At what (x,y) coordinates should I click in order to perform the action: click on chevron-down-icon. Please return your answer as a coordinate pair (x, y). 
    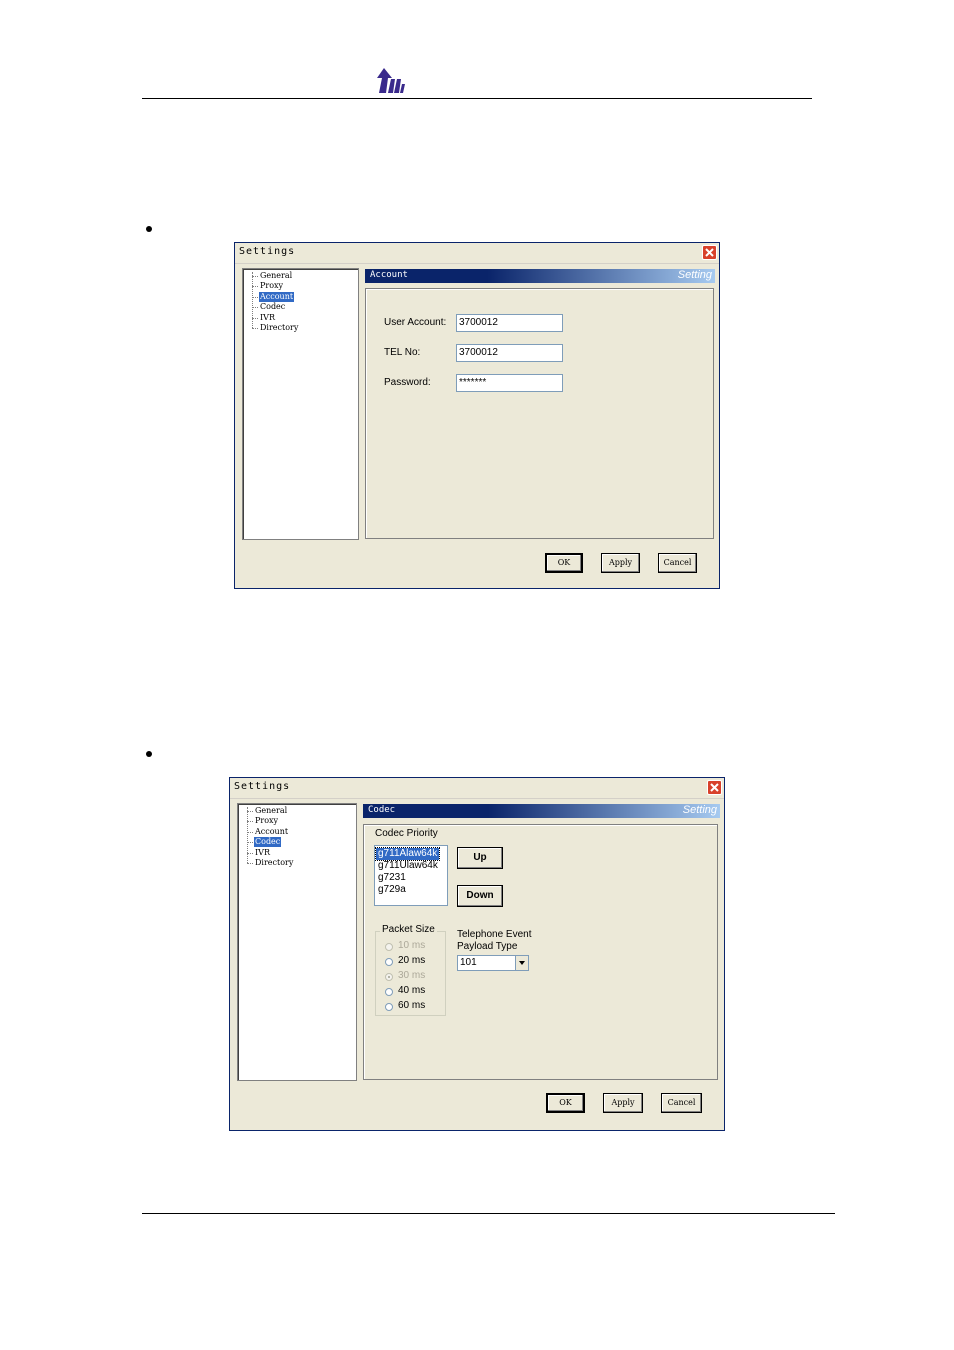
    Looking at the image, I should click on (521, 963).